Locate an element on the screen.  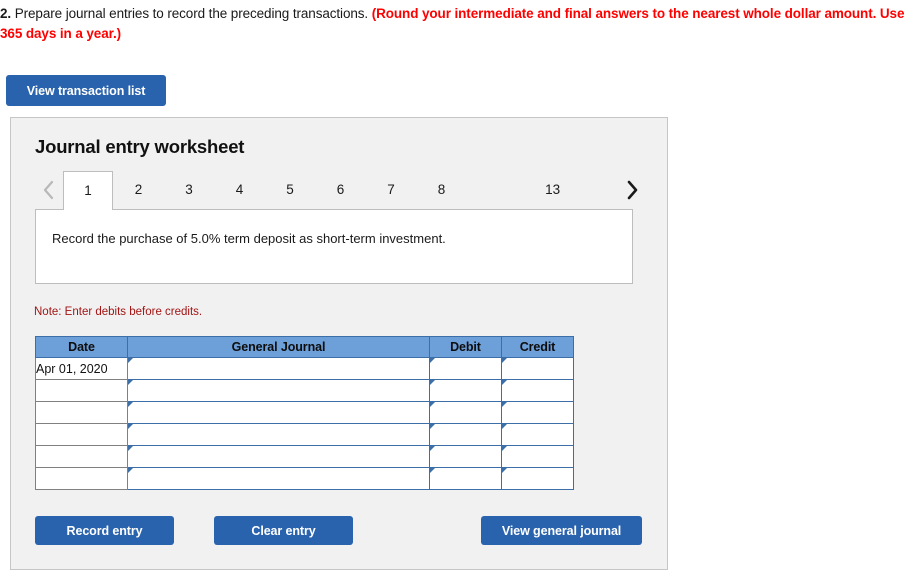
question-number: 2. is located at coordinates (6, 13).